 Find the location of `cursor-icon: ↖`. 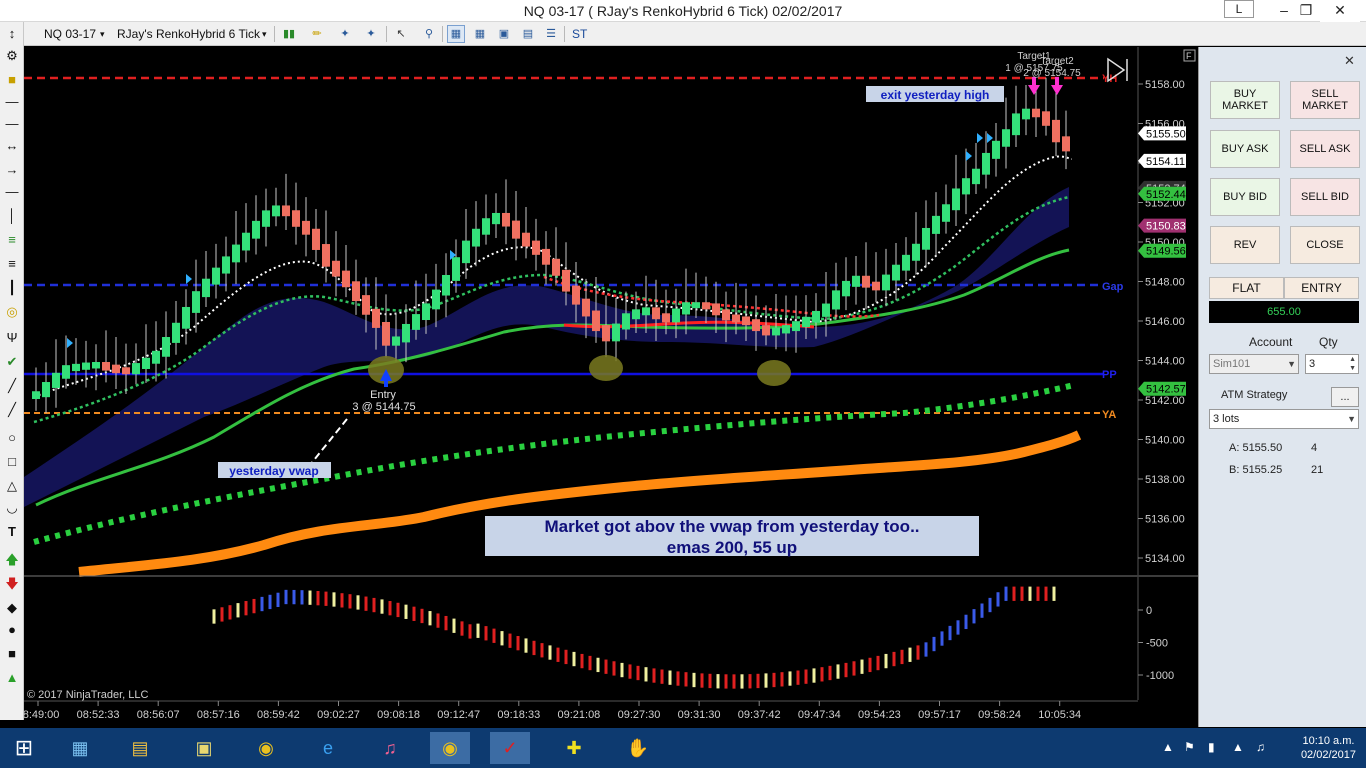

cursor-icon: ↖ is located at coordinates (401, 34).